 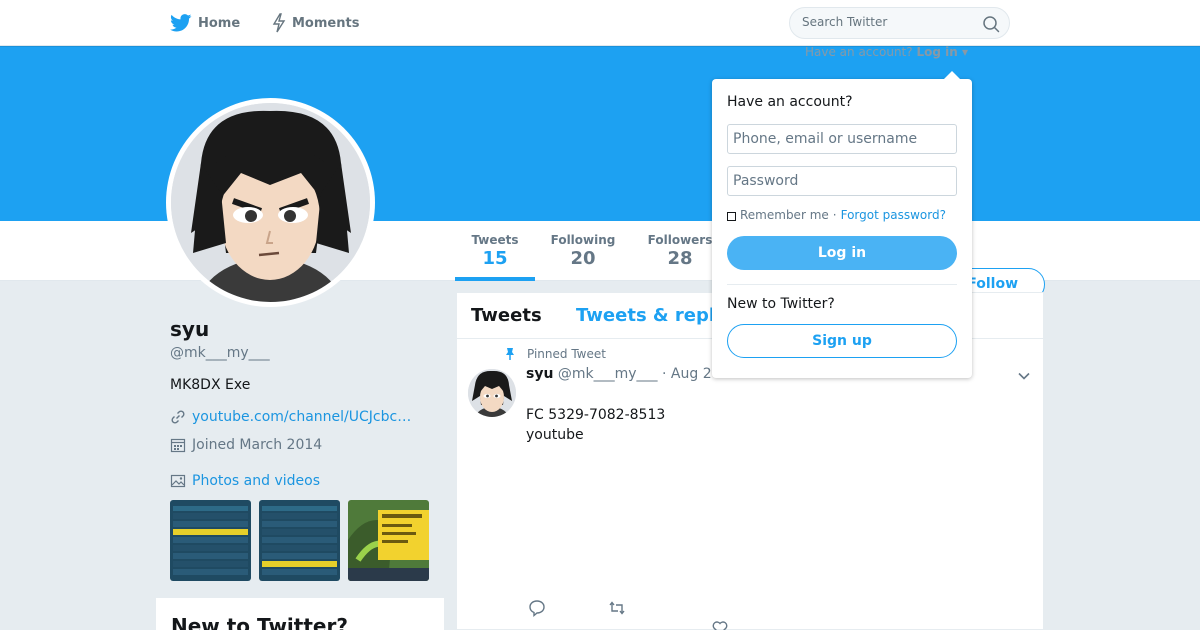 What do you see at coordinates (492, 393) in the screenshot?
I see `tweet-avatar` at bounding box center [492, 393].